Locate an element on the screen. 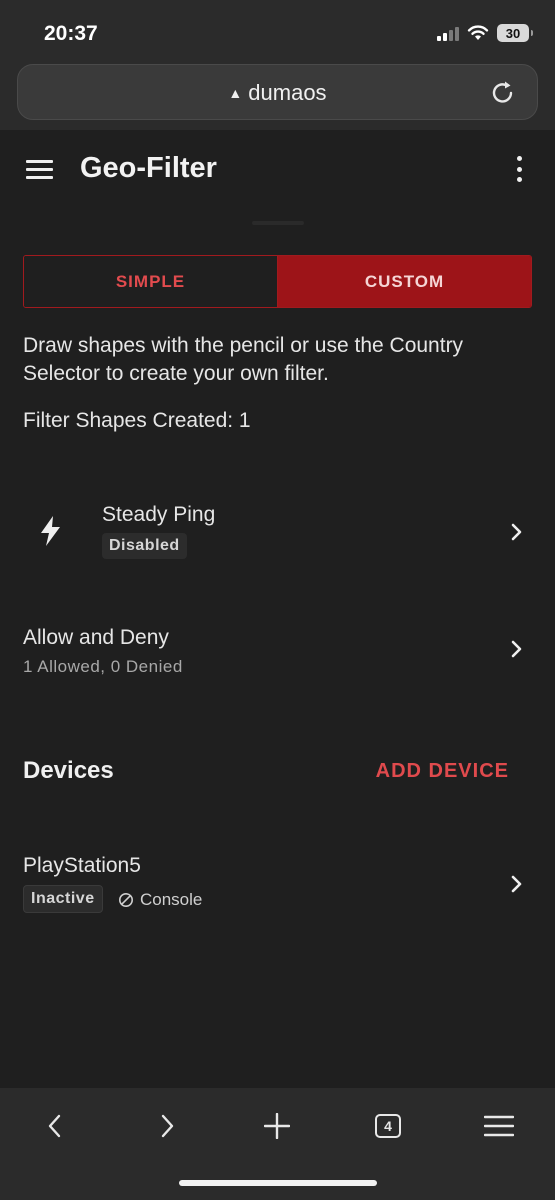  back-button is located at coordinates (55, 1126).